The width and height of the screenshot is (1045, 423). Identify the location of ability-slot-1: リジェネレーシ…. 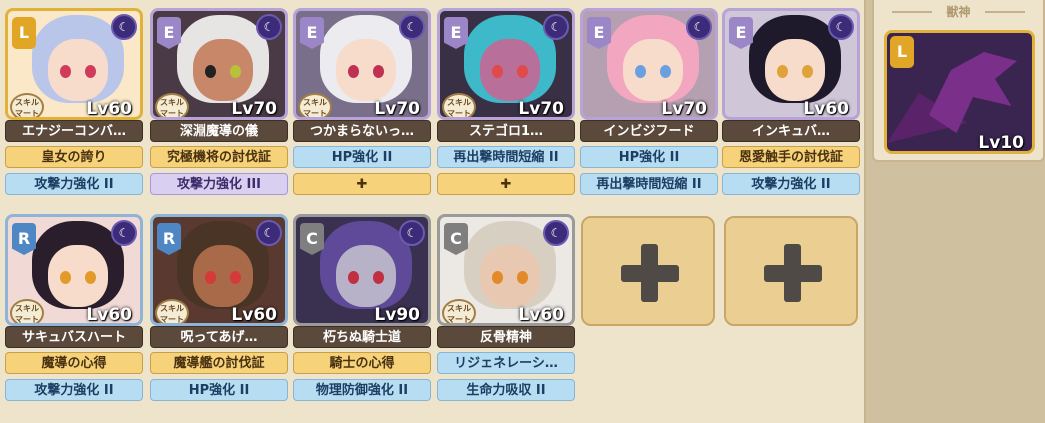
(506, 363).